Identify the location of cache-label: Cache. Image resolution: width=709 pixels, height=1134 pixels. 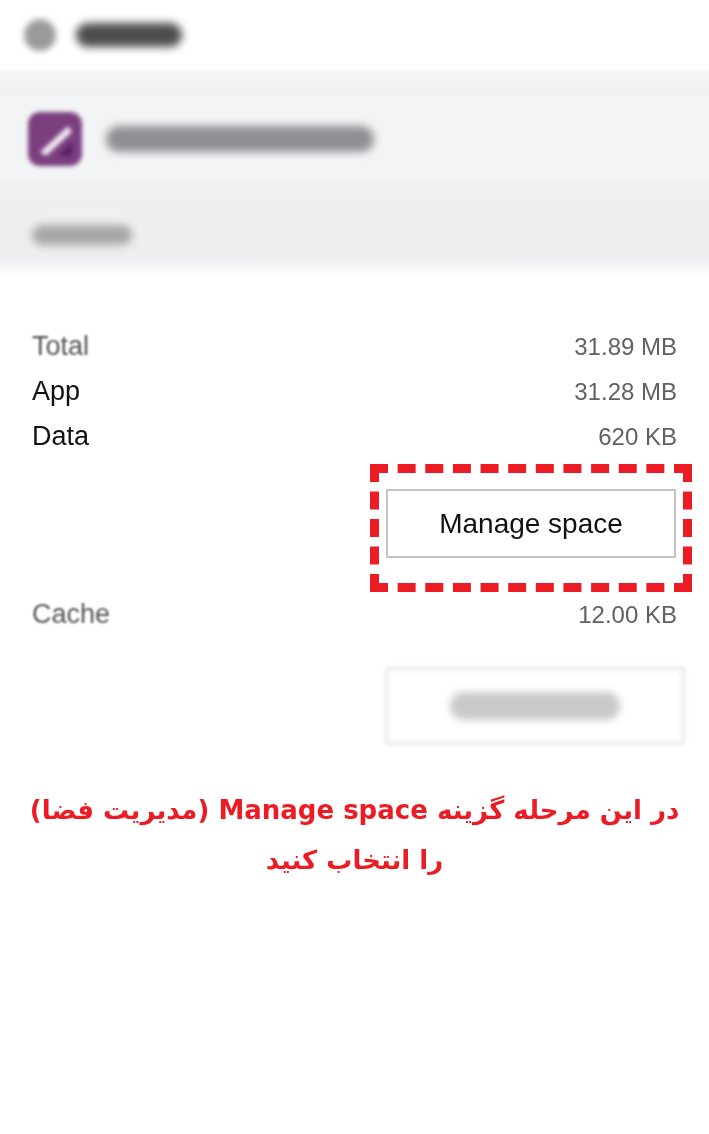
(71, 614).